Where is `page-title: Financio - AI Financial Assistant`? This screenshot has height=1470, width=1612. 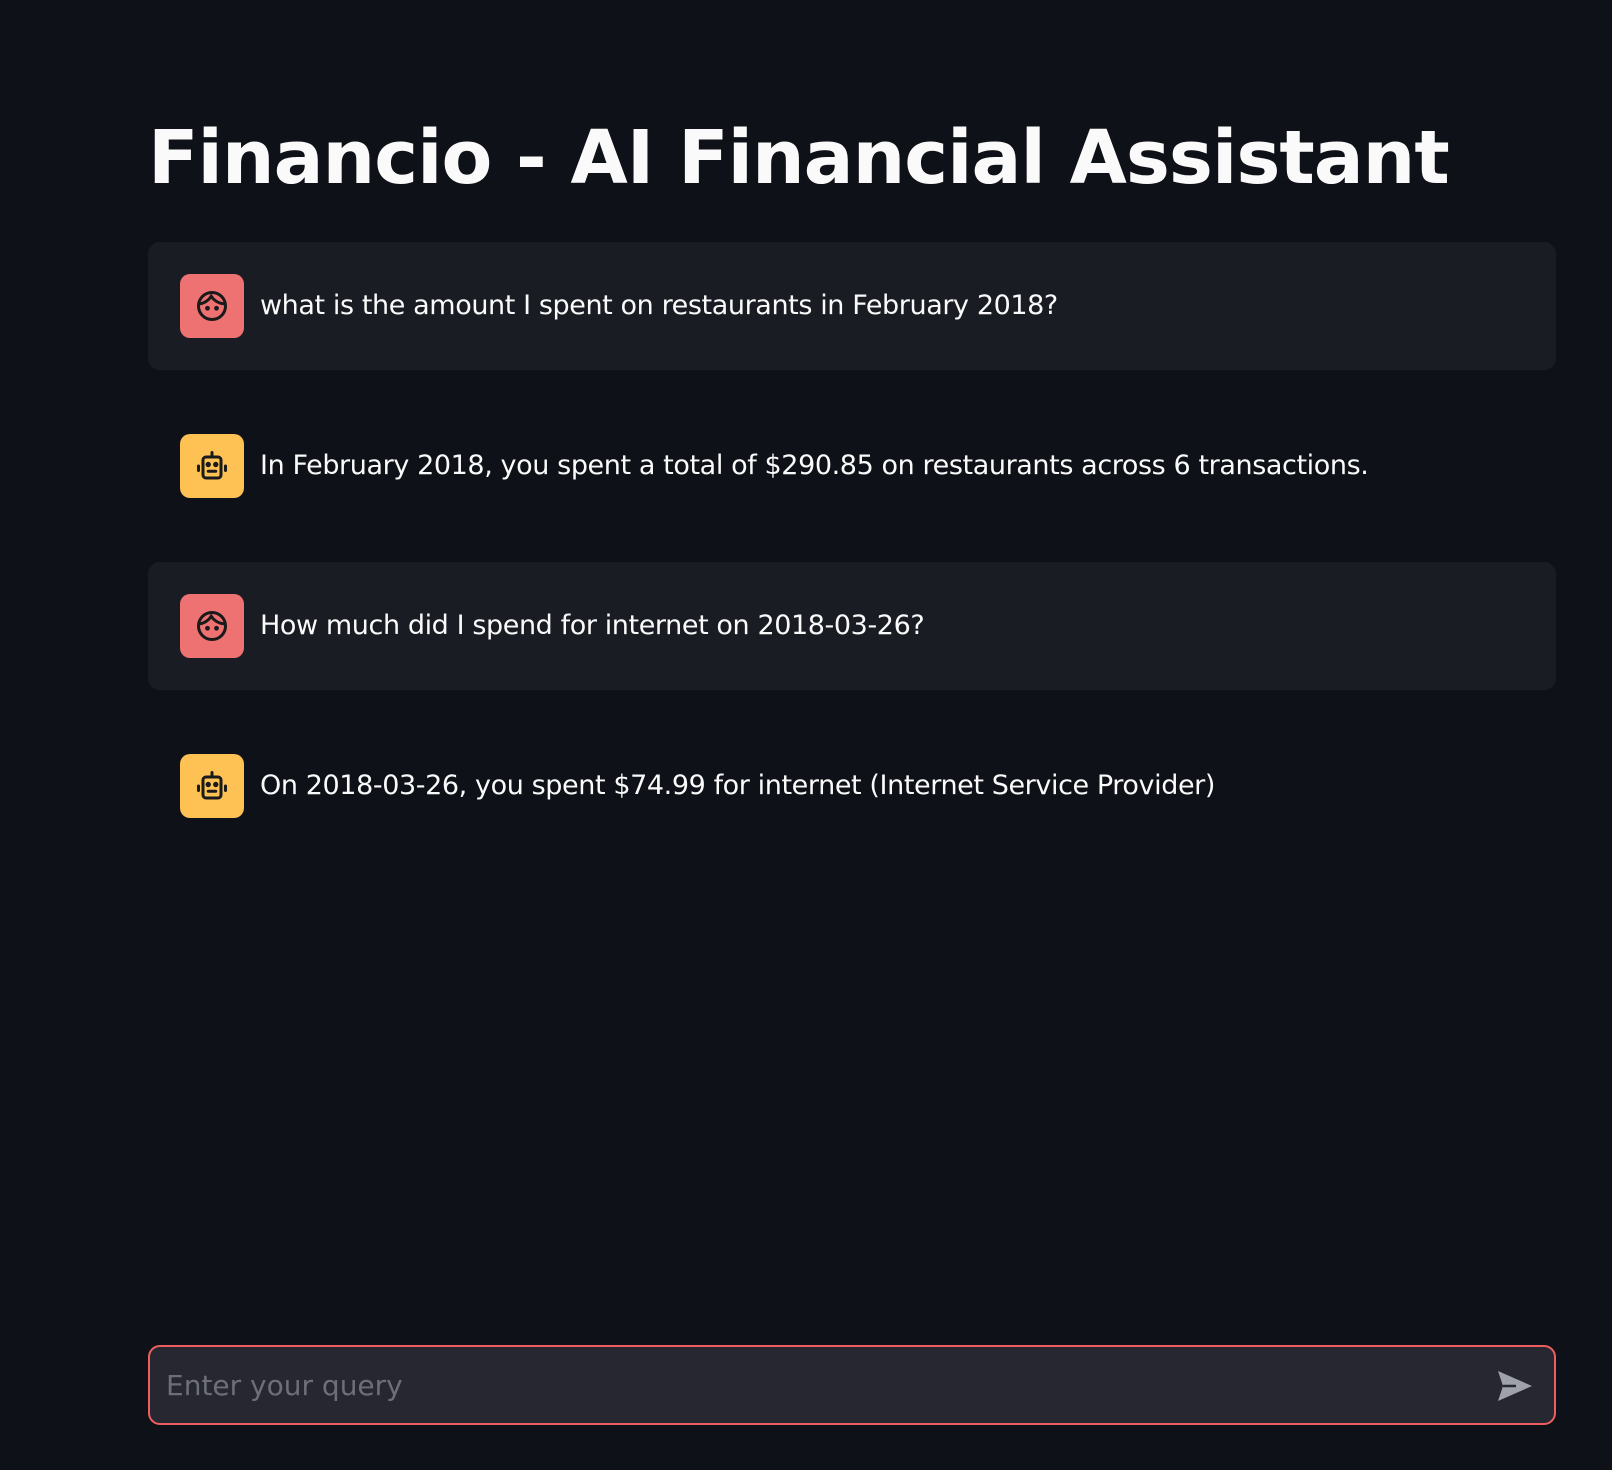
page-title: Financio - AI Financial Assistant is located at coordinates (799, 158).